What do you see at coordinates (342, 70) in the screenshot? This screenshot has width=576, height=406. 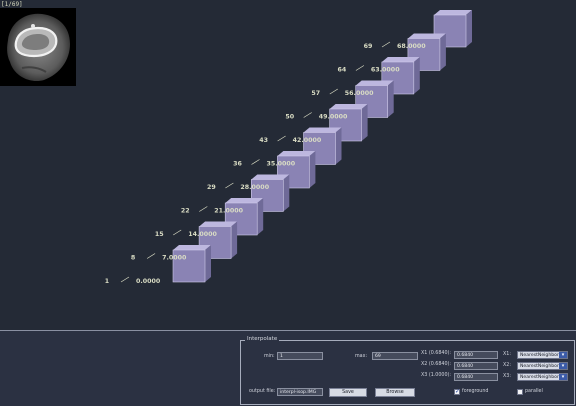 I see `slice-index-label: 64` at bounding box center [342, 70].